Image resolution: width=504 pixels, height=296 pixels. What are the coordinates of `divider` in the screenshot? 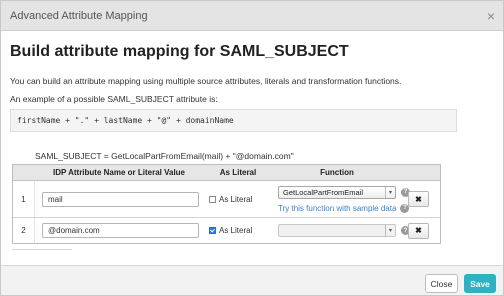 It's located at (42, 249).